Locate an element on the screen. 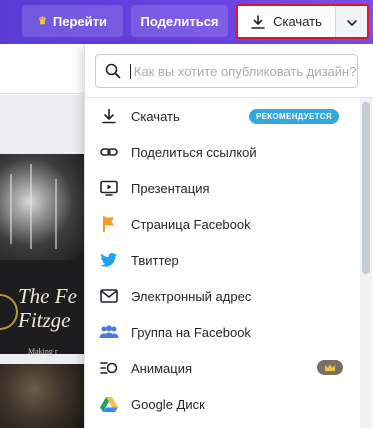 This screenshot has width=373, height=428. design-photo-bottom is located at coordinates (42, 396).